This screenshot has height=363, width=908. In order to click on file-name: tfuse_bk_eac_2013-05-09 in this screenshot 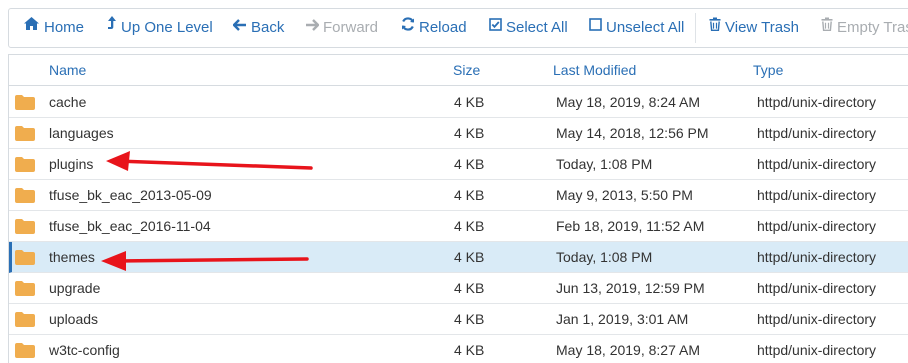, I will do `click(130, 195)`.